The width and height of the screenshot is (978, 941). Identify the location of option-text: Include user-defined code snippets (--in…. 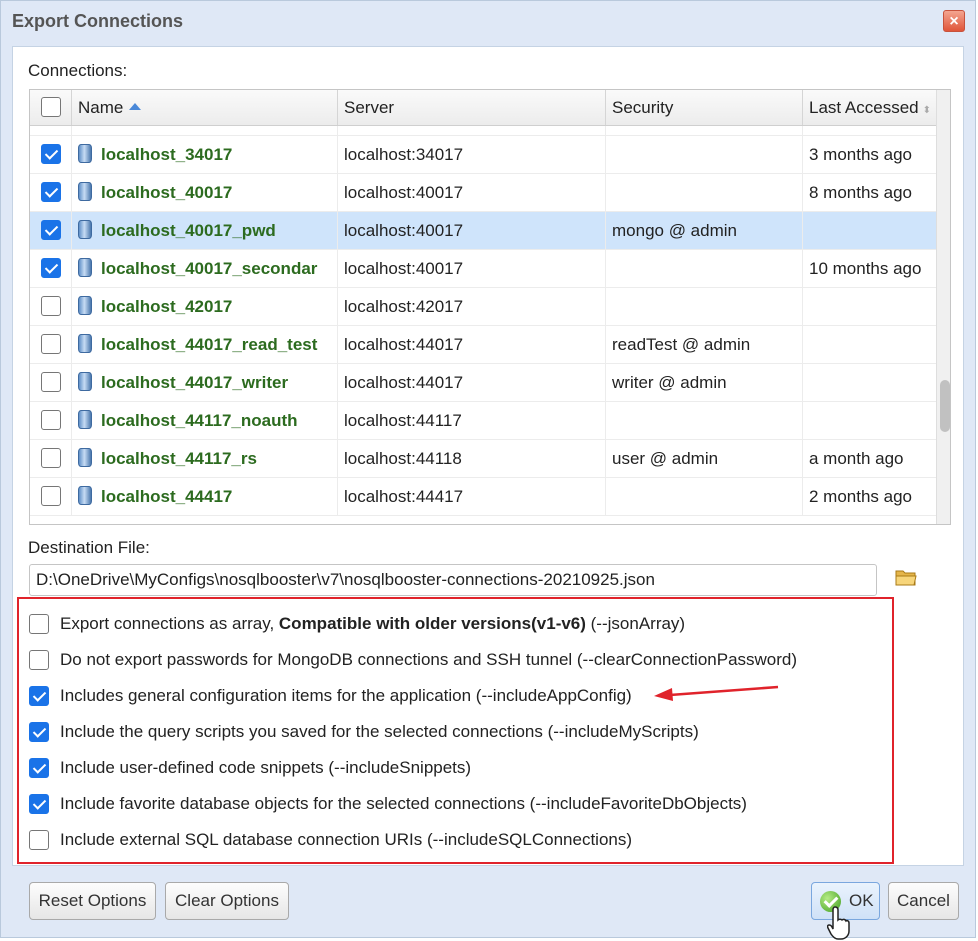
(266, 767).